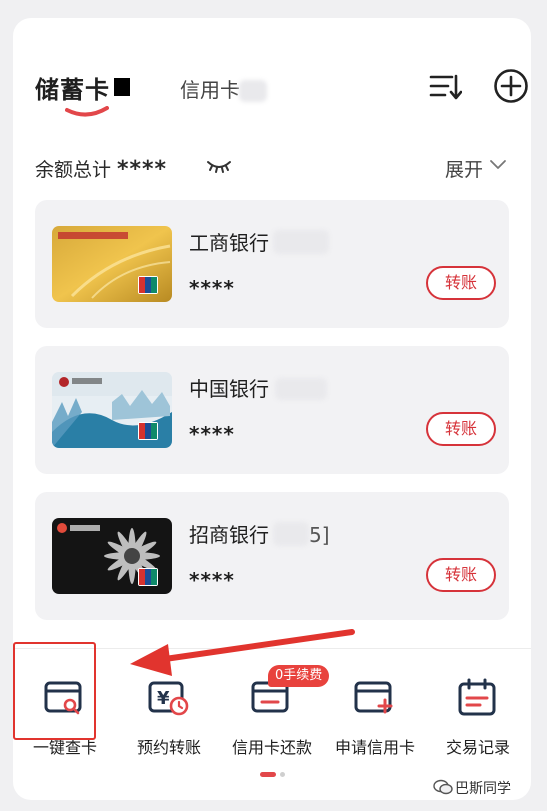 Image resolution: width=547 pixels, height=811 pixels. Describe the element at coordinates (73, 170) in the screenshot. I see `balance-label: 余额总计` at that location.